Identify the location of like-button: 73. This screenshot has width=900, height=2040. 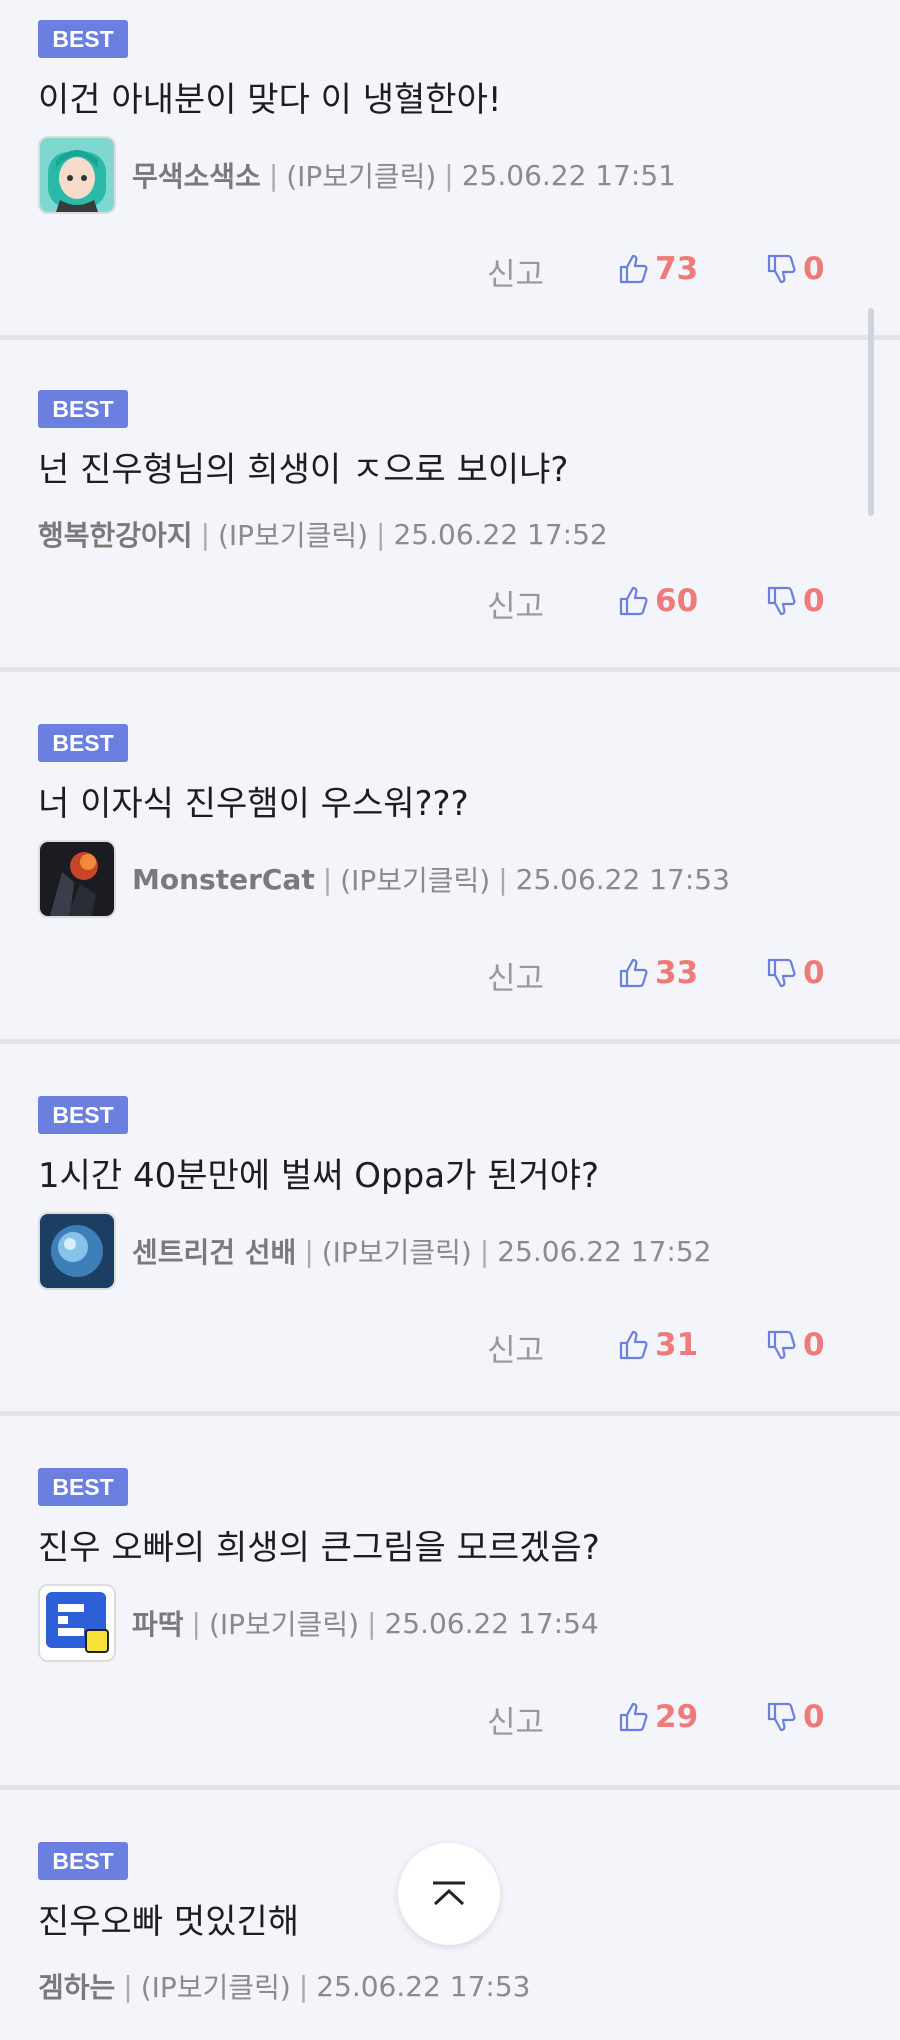
(657, 269).